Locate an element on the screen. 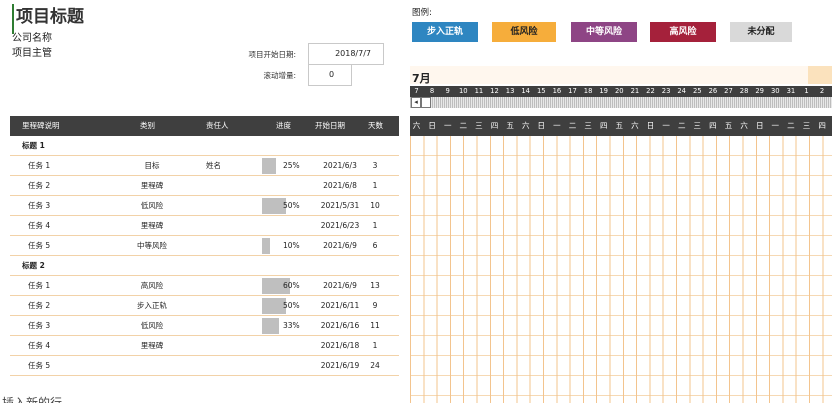  task-progress: 60% is located at coordinates (291, 285).